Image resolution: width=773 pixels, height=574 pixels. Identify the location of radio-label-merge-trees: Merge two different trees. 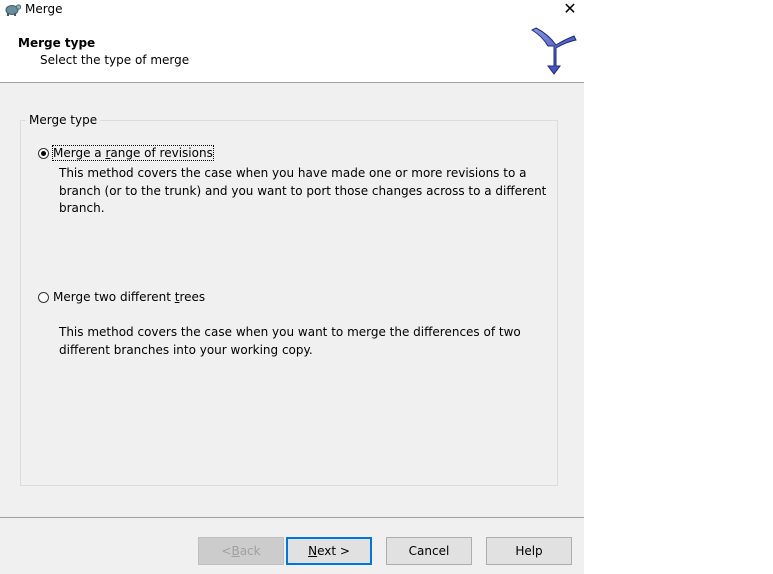
(129, 297).